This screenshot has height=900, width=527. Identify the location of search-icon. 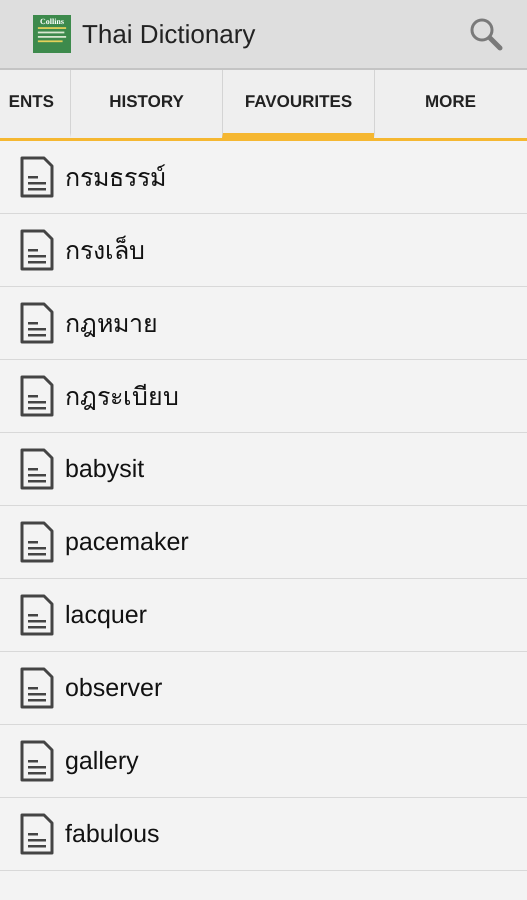
(486, 34).